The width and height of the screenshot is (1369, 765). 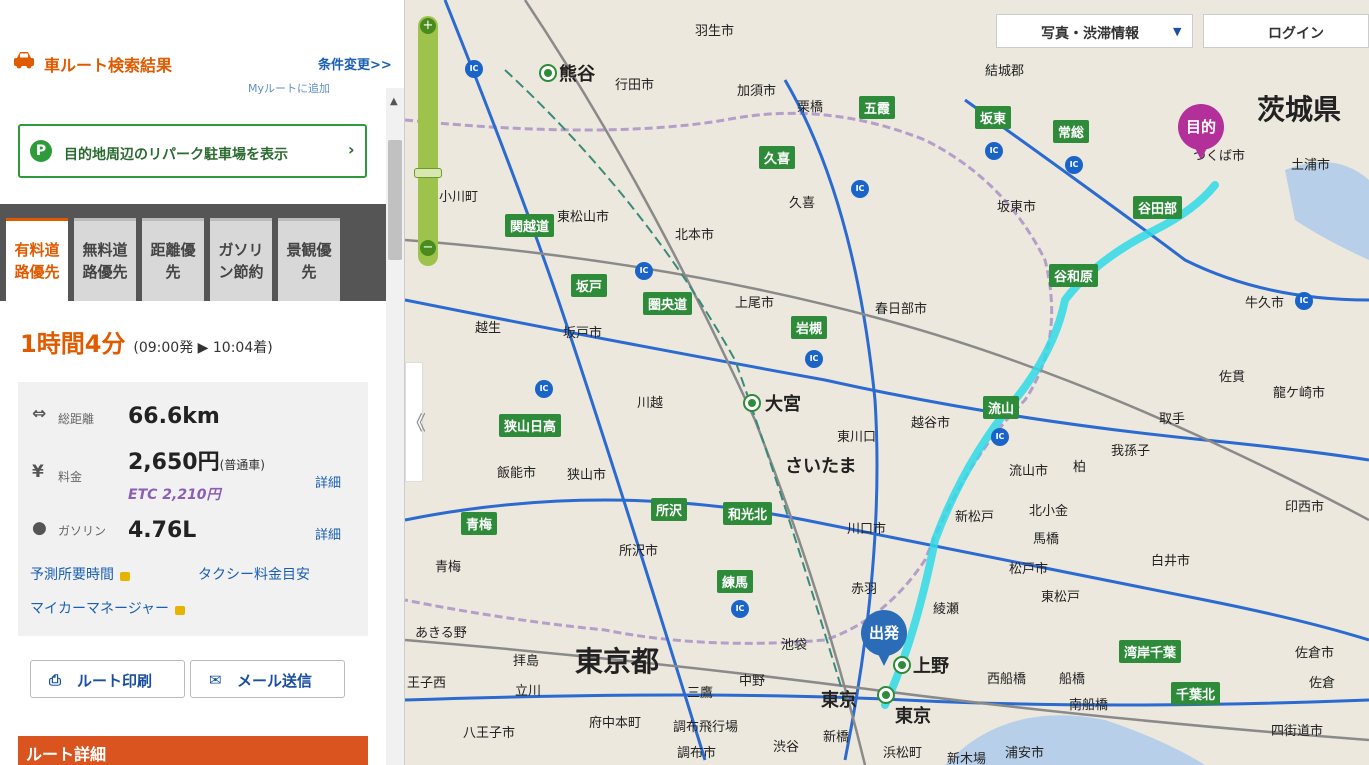 What do you see at coordinates (241, 259) in the screenshot?
I see `tab-gas-saving: ガソリ ン節約` at bounding box center [241, 259].